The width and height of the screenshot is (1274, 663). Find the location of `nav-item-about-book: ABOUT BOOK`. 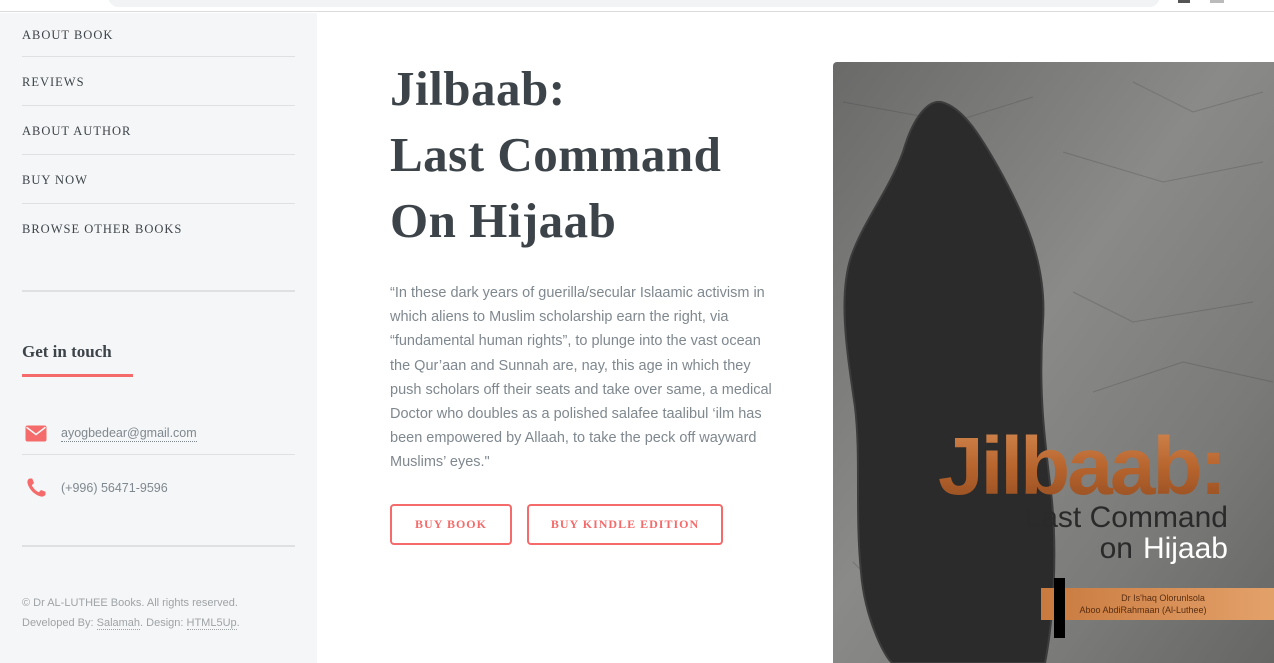

nav-item-about-book: ABOUT BOOK is located at coordinates (158, 35).